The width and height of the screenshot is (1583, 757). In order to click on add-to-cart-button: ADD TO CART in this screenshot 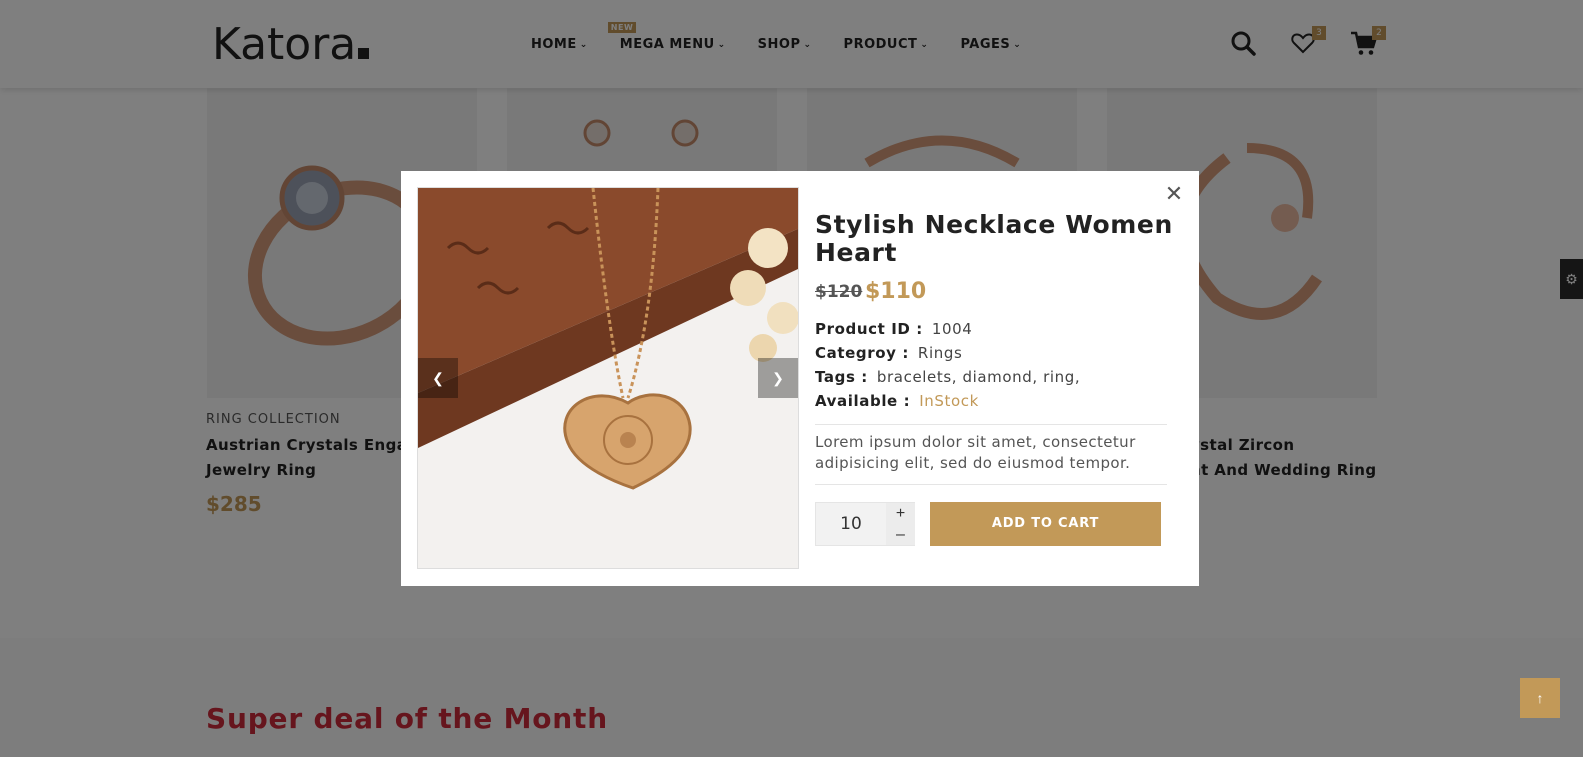, I will do `click(1045, 524)`.